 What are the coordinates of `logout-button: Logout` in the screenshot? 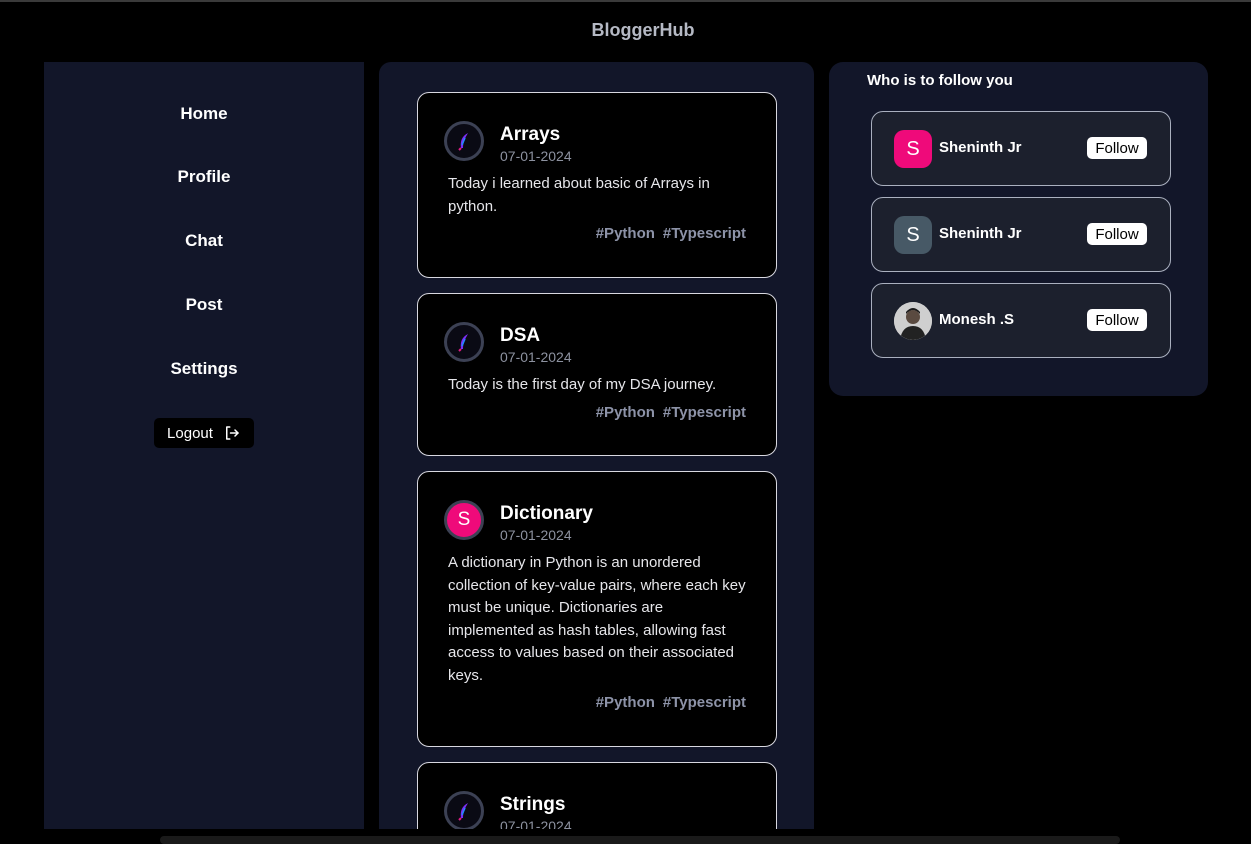 It's located at (204, 433).